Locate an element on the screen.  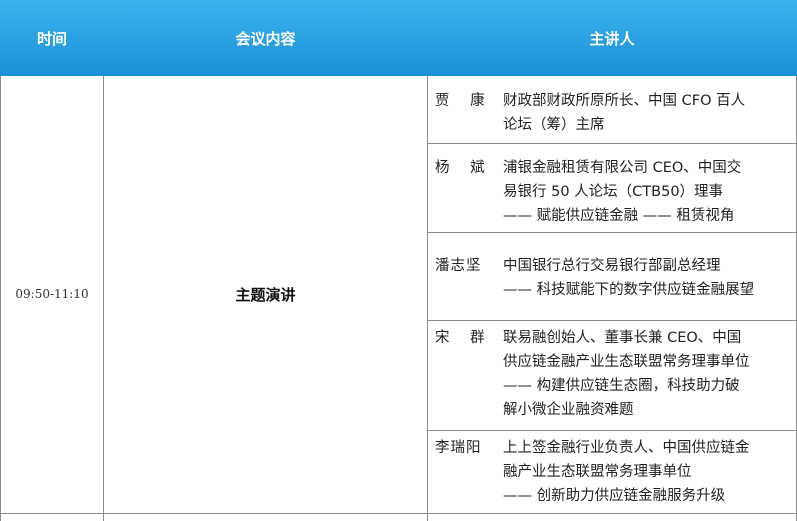
description-line: —— 赋能供应链金融 —— 租赁视角 is located at coordinates (619, 216).